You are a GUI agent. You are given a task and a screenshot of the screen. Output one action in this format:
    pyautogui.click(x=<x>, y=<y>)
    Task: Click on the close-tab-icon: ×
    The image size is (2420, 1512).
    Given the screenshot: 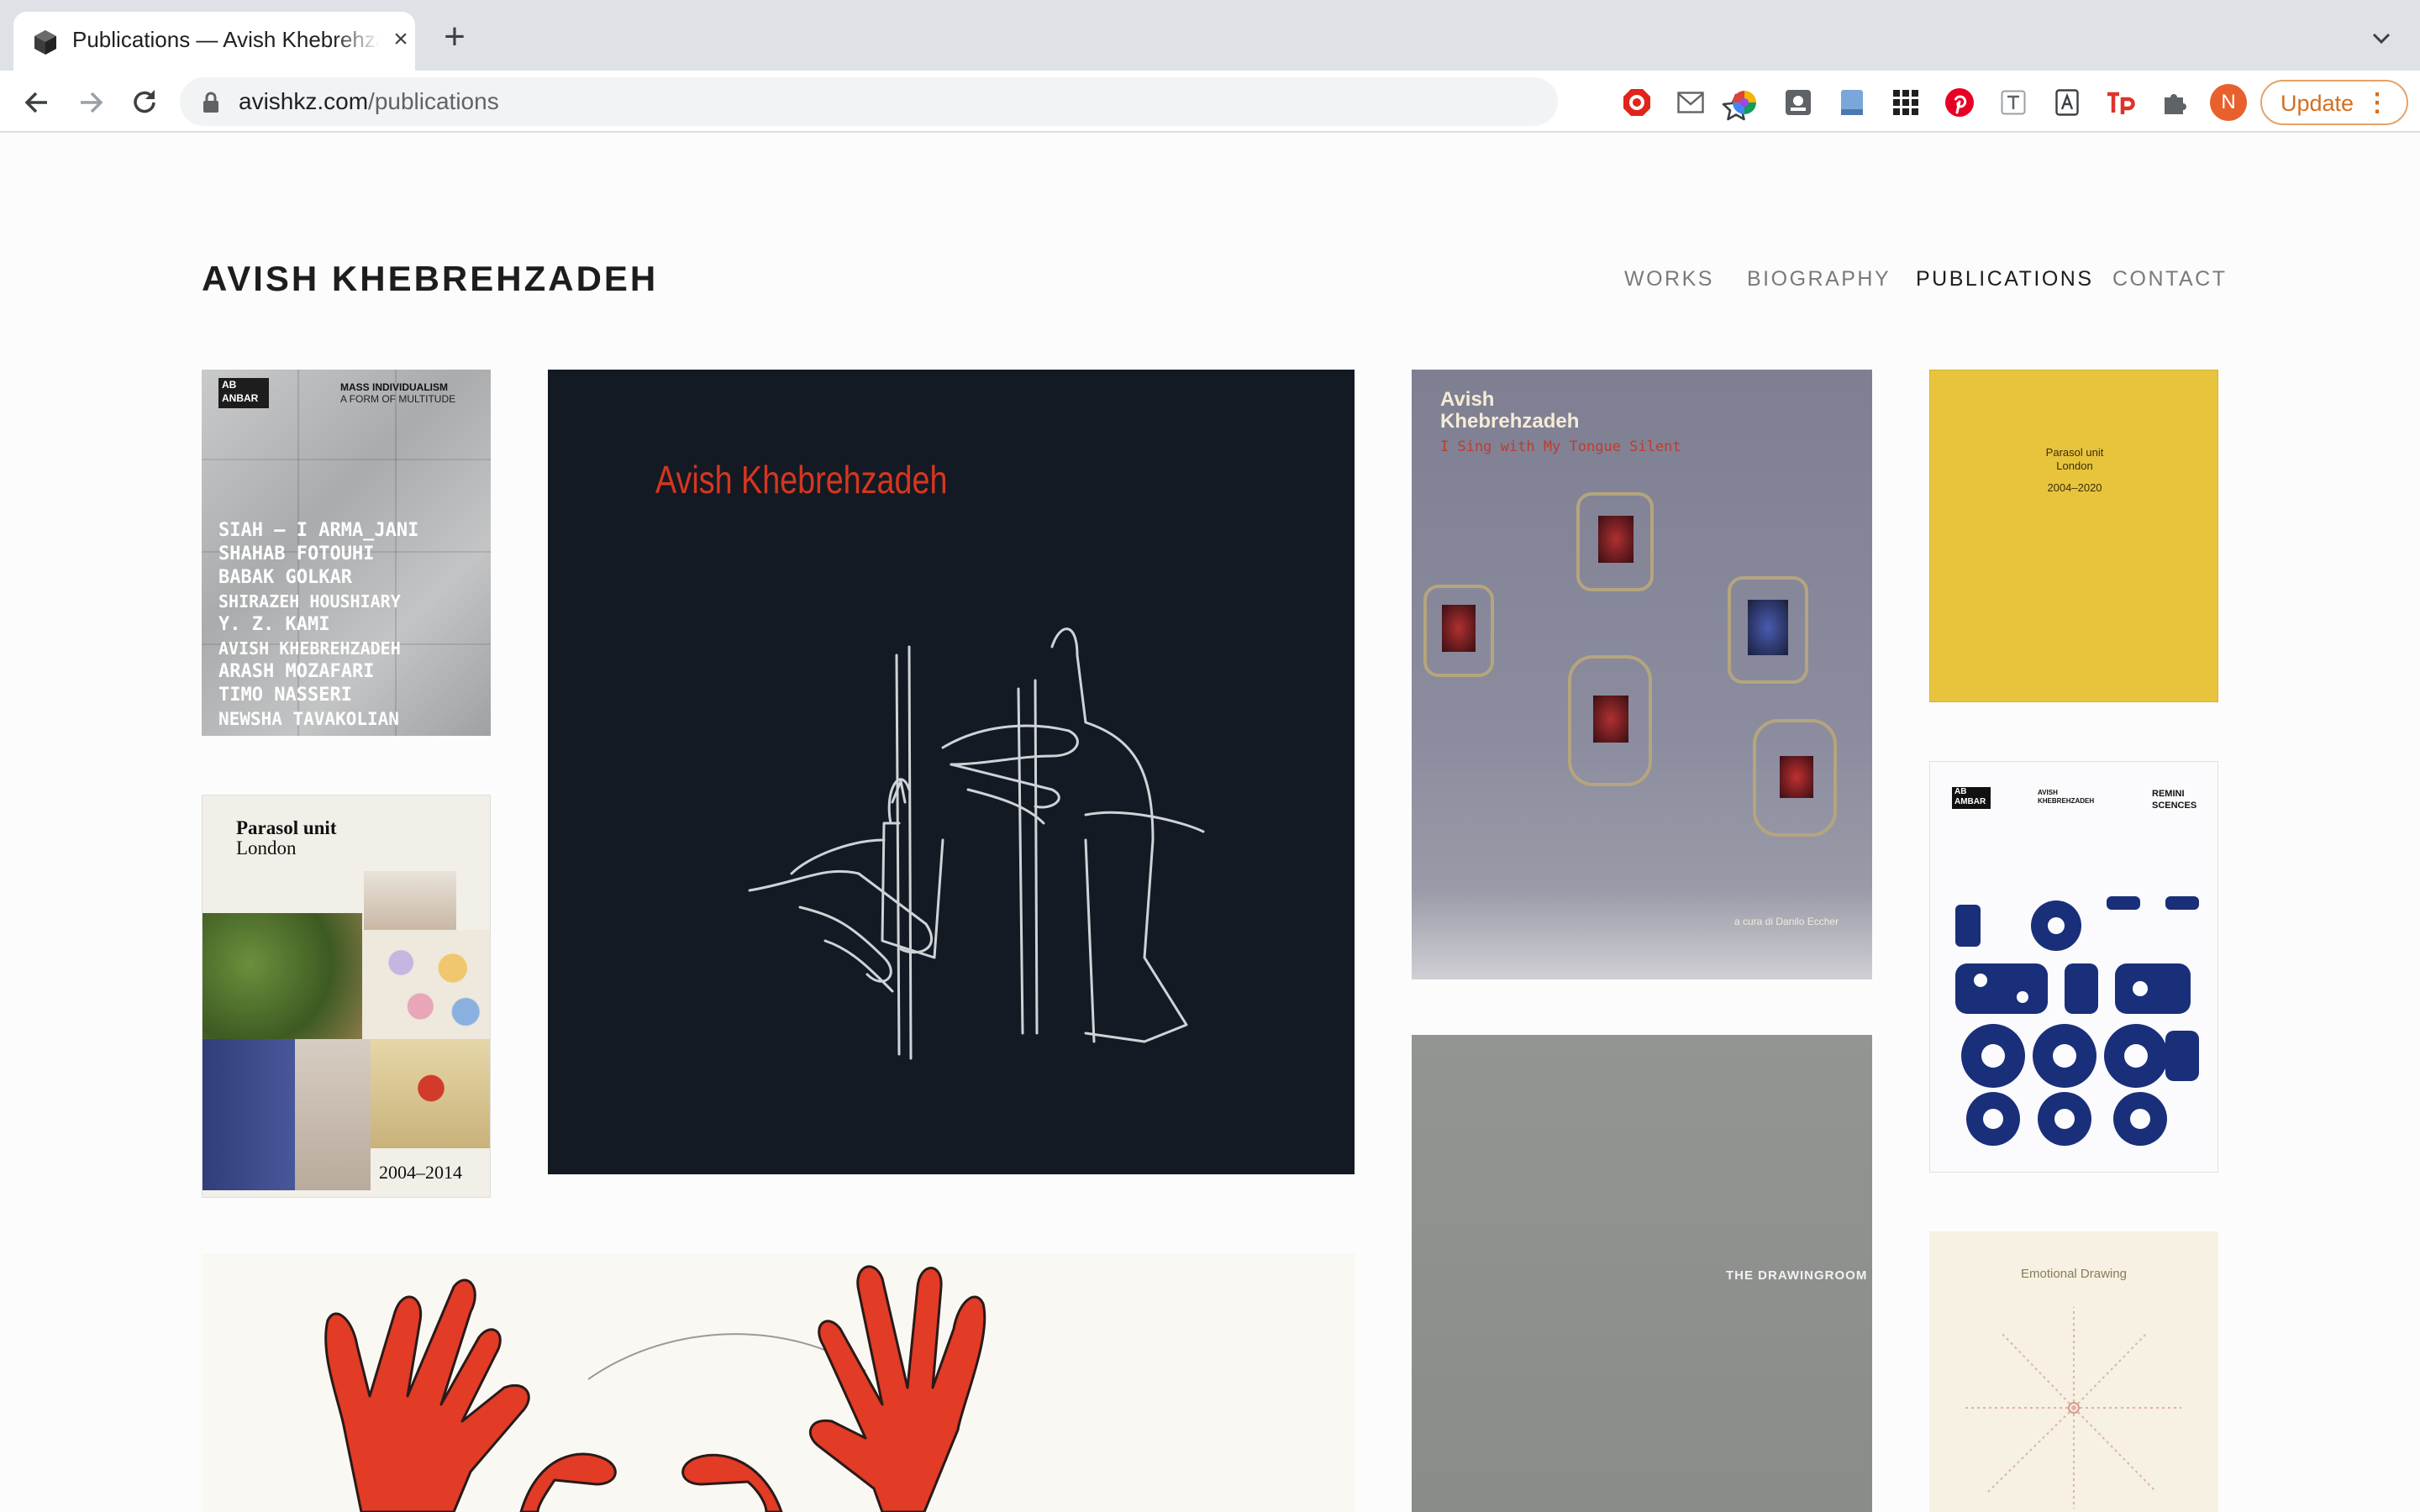 What is the action you would take?
    pyautogui.click(x=400, y=39)
    